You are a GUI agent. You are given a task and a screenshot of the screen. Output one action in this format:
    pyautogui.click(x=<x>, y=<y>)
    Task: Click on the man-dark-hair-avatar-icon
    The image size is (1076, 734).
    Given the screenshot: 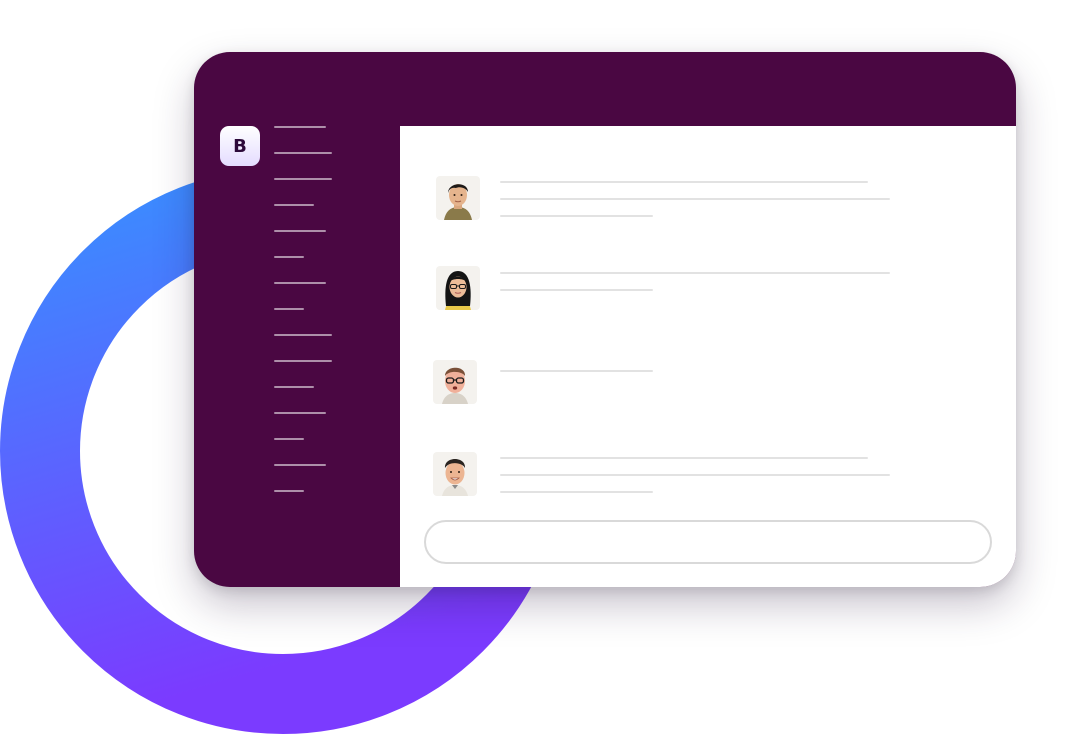 What is the action you would take?
    pyautogui.click(x=458, y=198)
    